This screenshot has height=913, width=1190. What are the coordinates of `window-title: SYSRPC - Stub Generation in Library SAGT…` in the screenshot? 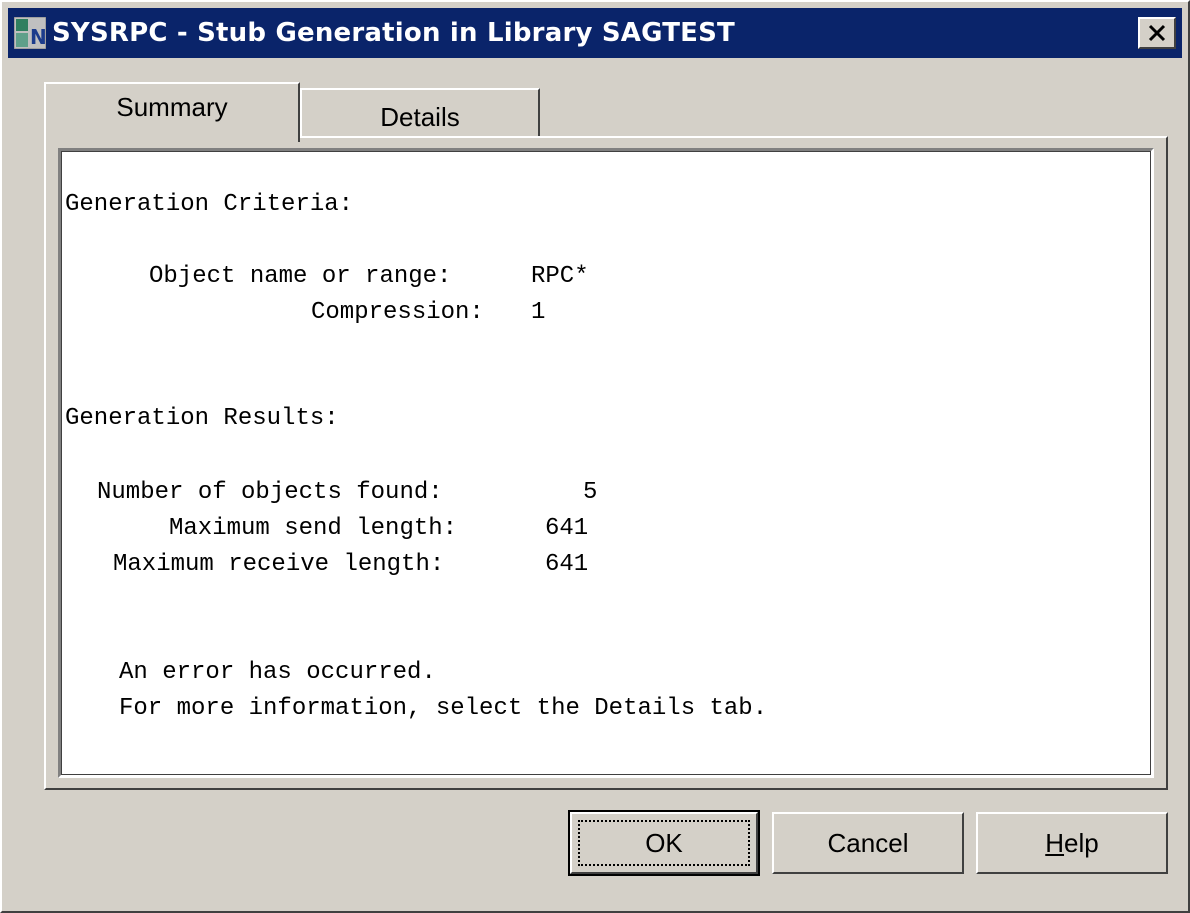 It's located at (393, 33).